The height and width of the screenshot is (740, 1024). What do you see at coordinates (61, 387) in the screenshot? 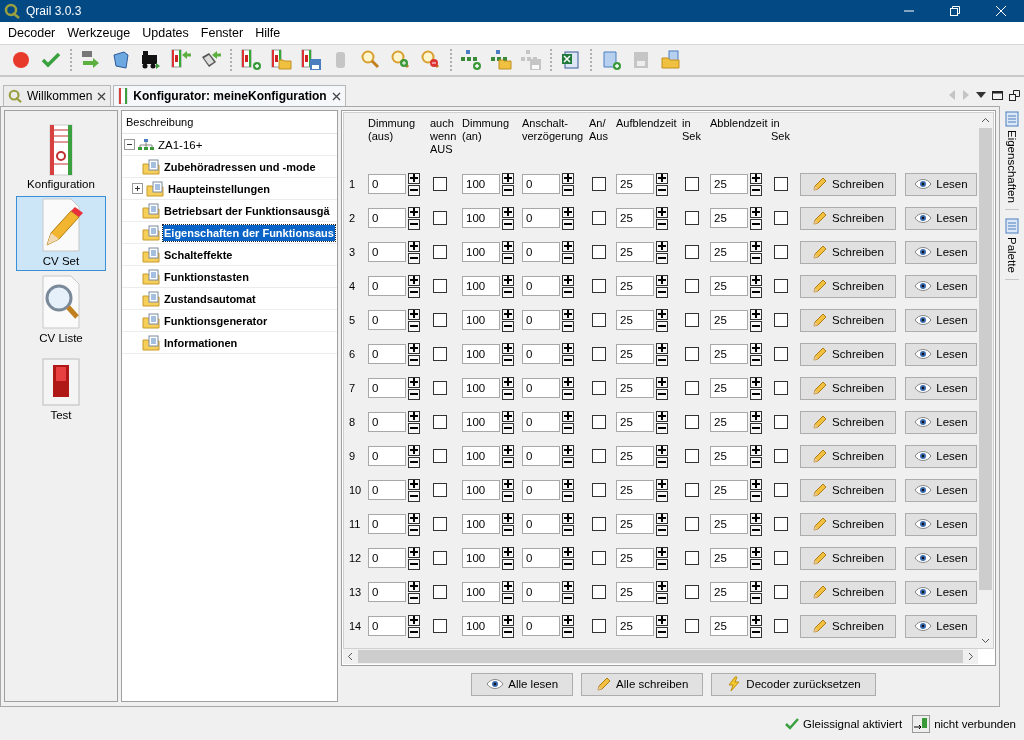
I see `nav-item: Test` at bounding box center [61, 387].